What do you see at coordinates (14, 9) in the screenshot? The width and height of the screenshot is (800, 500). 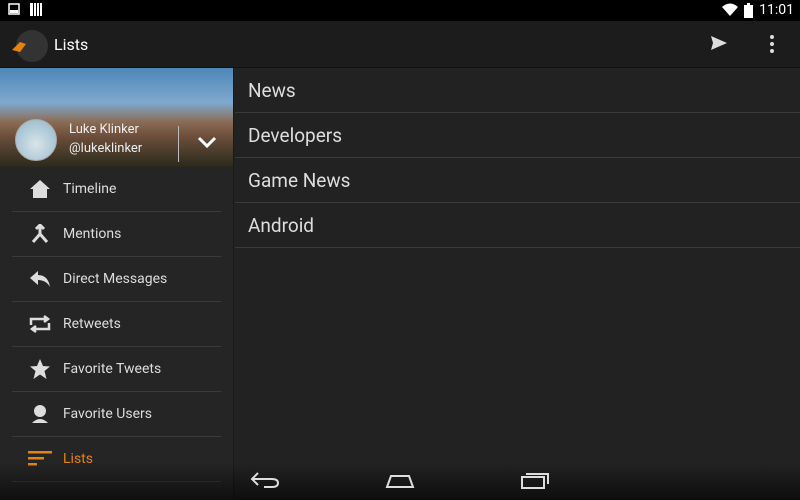 I see `image-notification-icon` at bounding box center [14, 9].